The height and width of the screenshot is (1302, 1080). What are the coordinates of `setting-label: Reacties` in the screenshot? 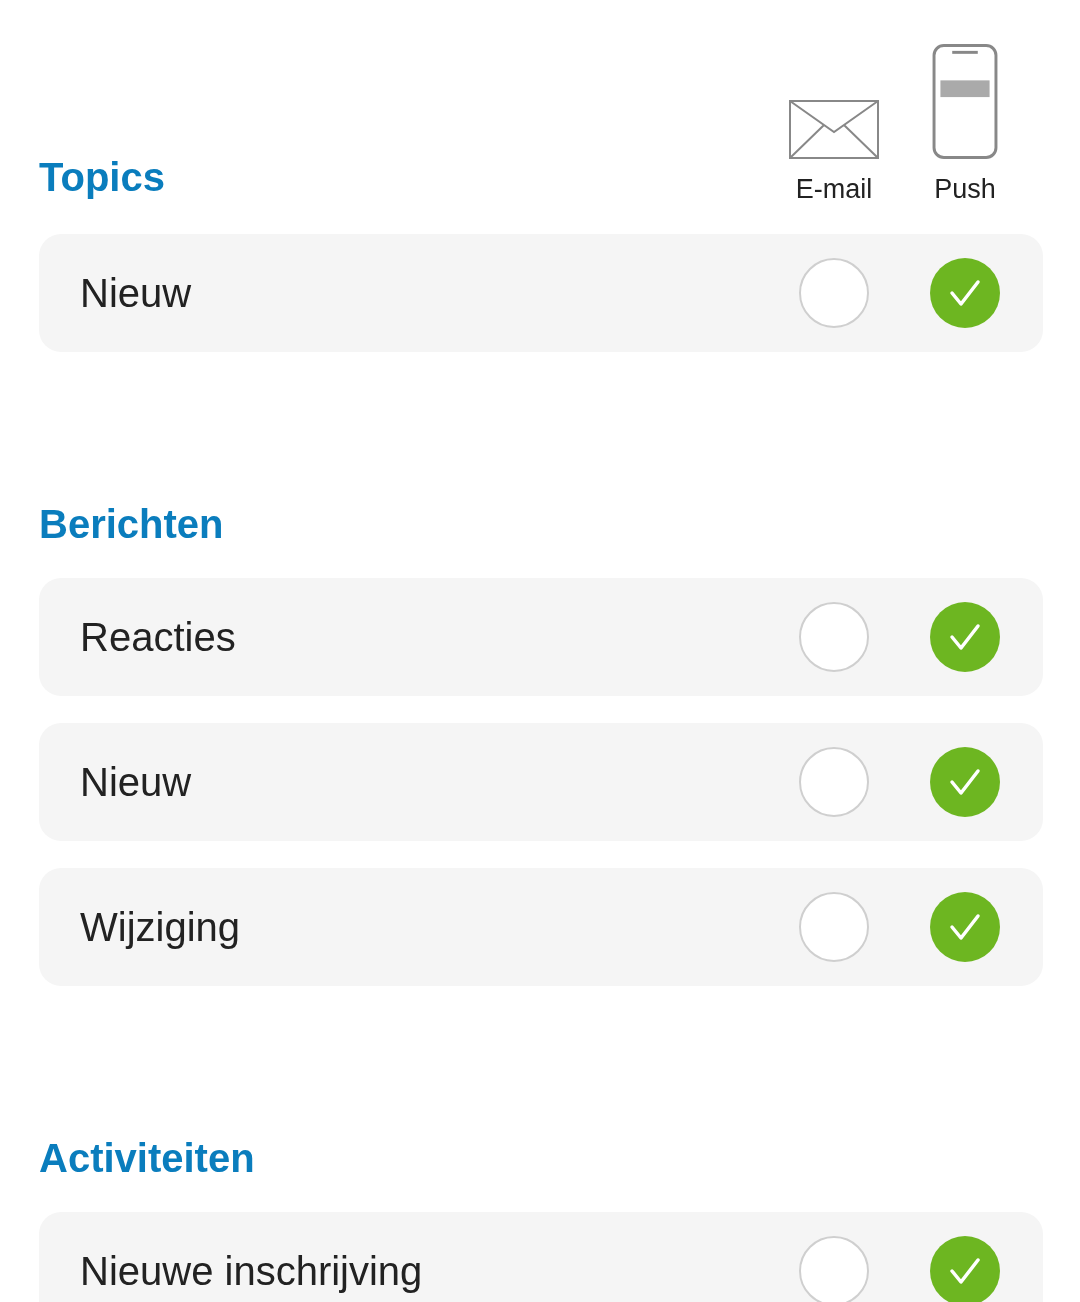 It's located at (158, 637).